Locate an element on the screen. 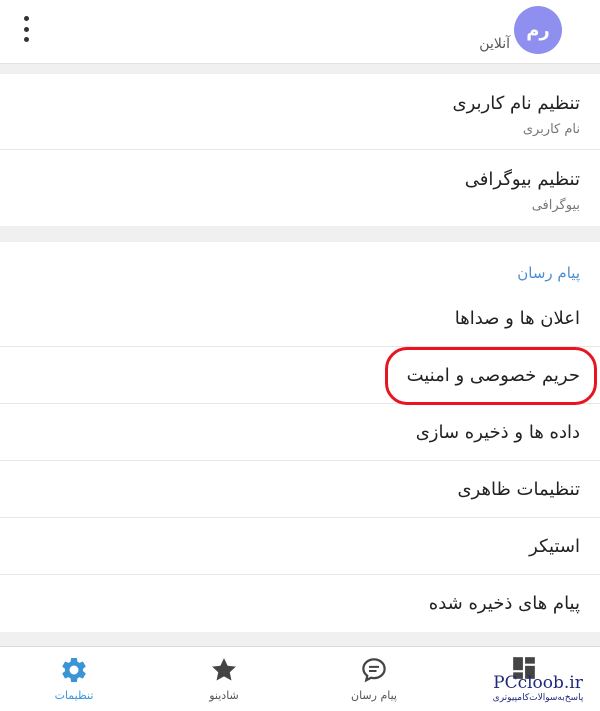 This screenshot has height=711, width=600. star-icon is located at coordinates (224, 669).